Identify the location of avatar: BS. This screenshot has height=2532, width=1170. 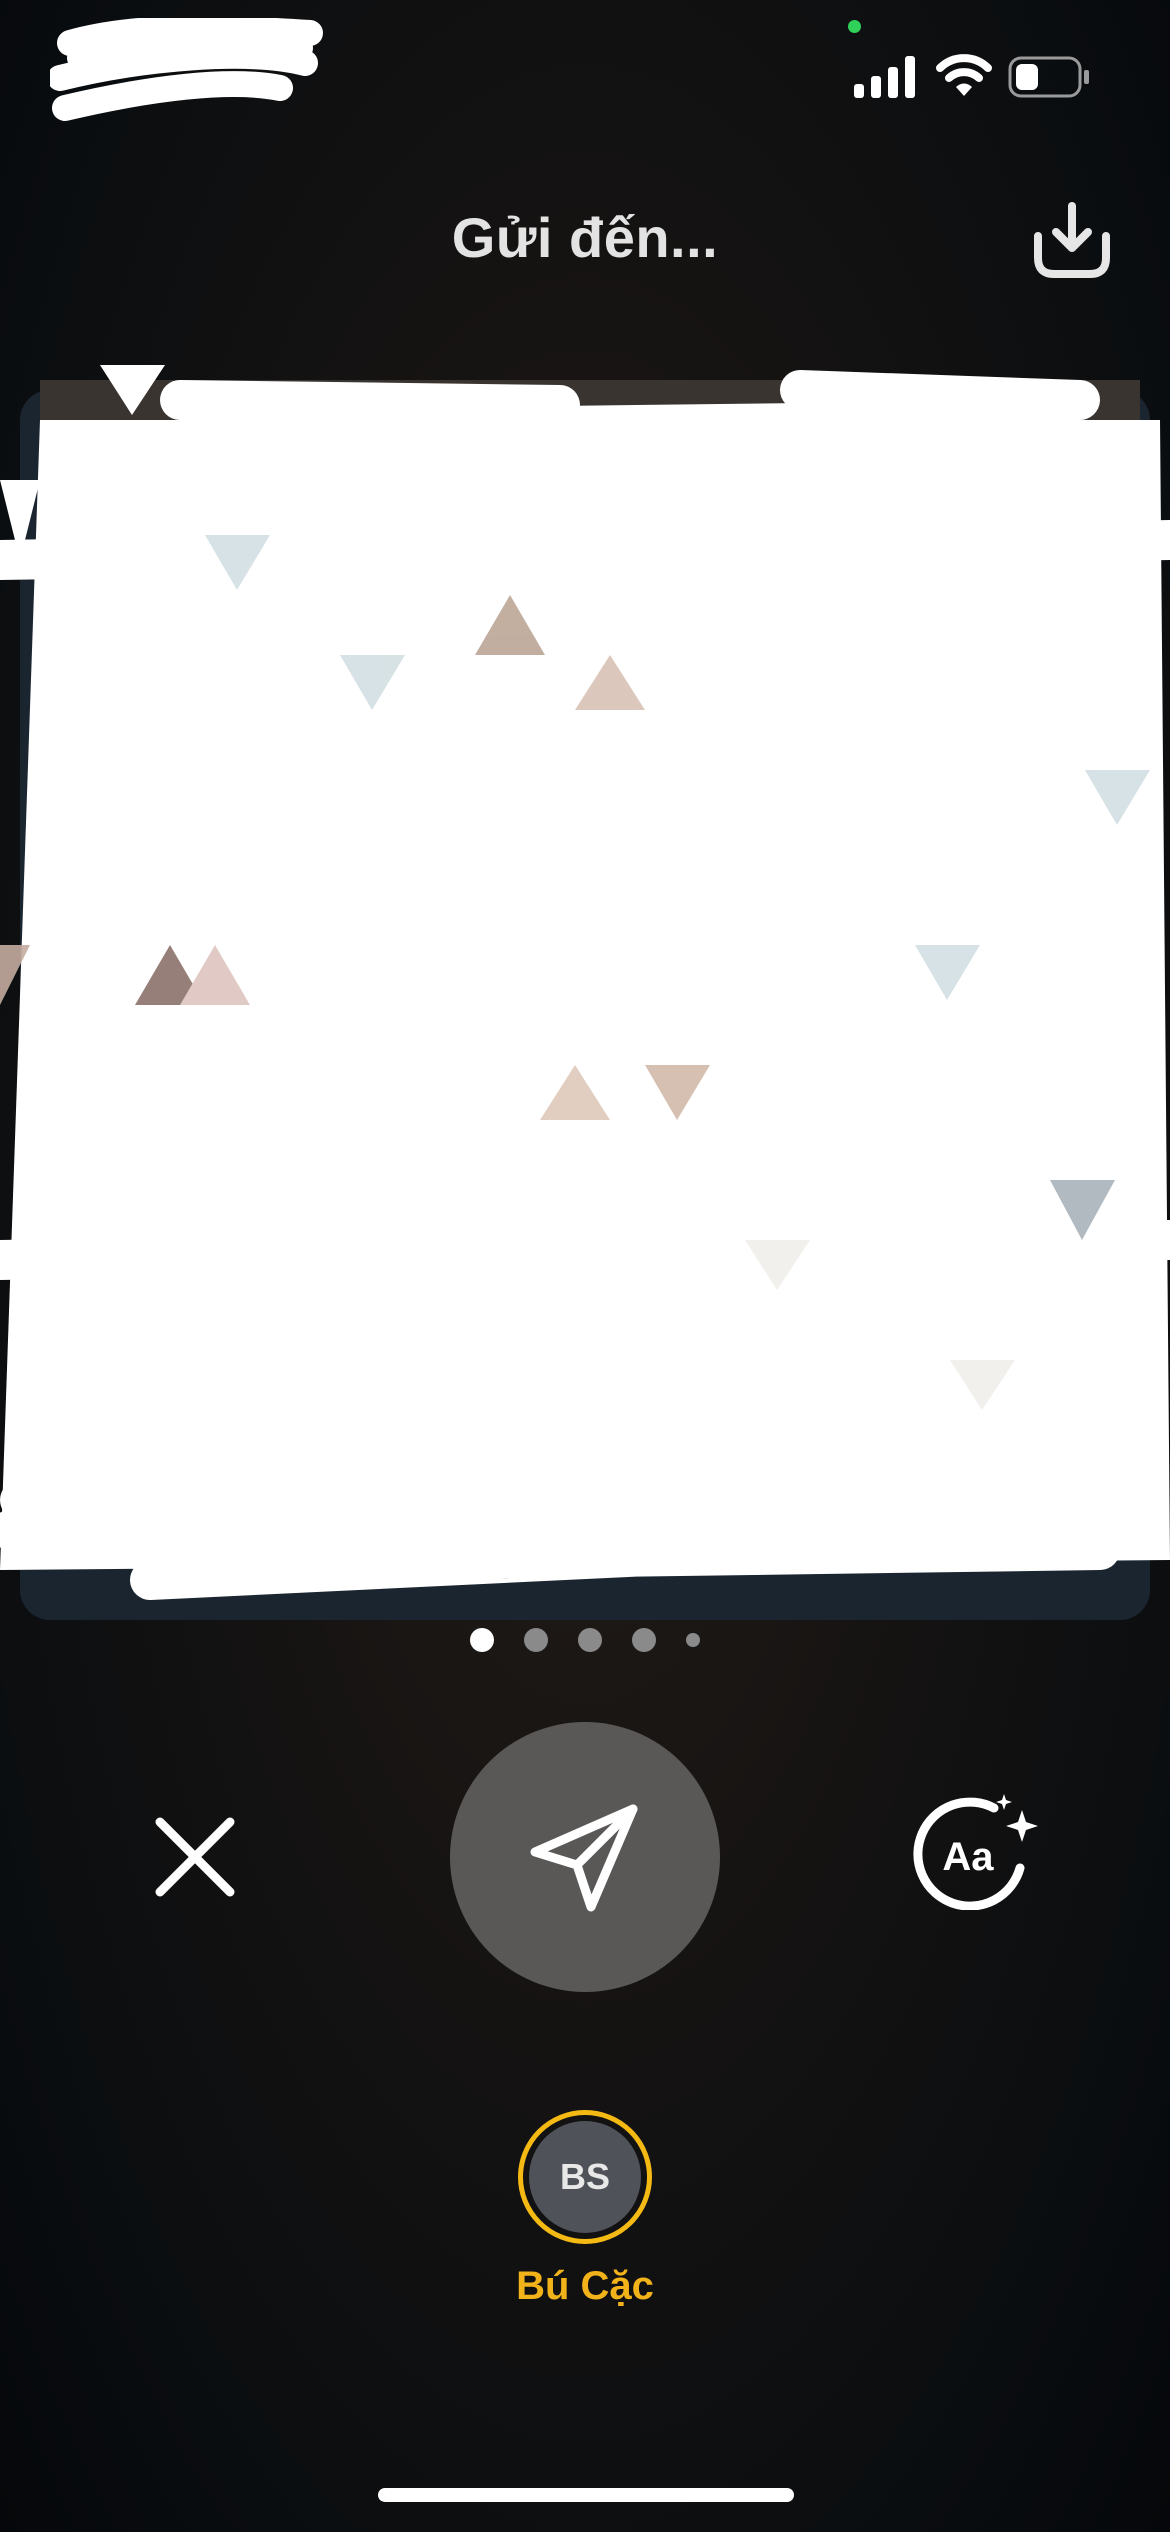
(585, 2177).